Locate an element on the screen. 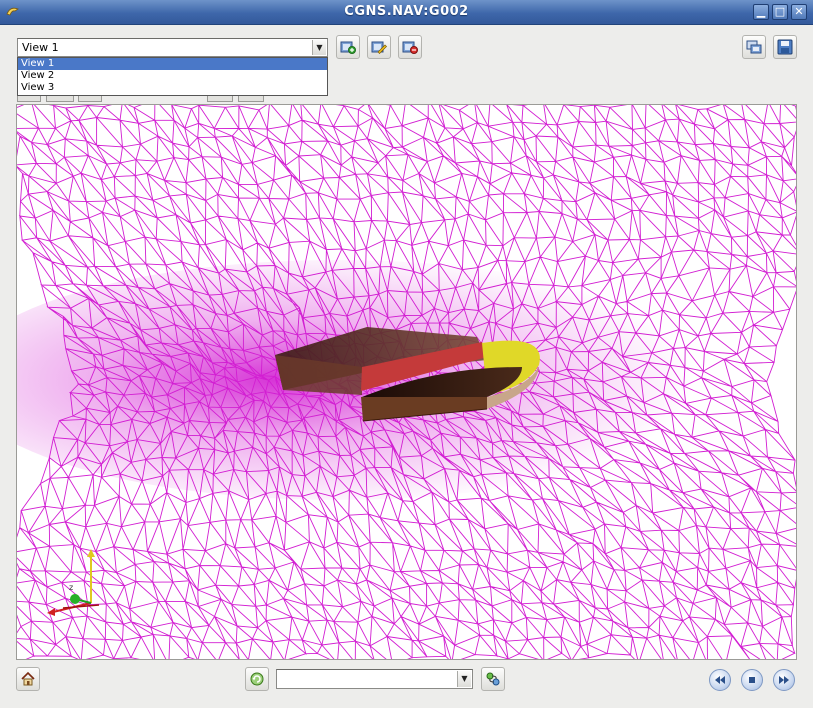 This screenshot has width=813, height=708. axis-triad: z is located at coordinates (73, 582).